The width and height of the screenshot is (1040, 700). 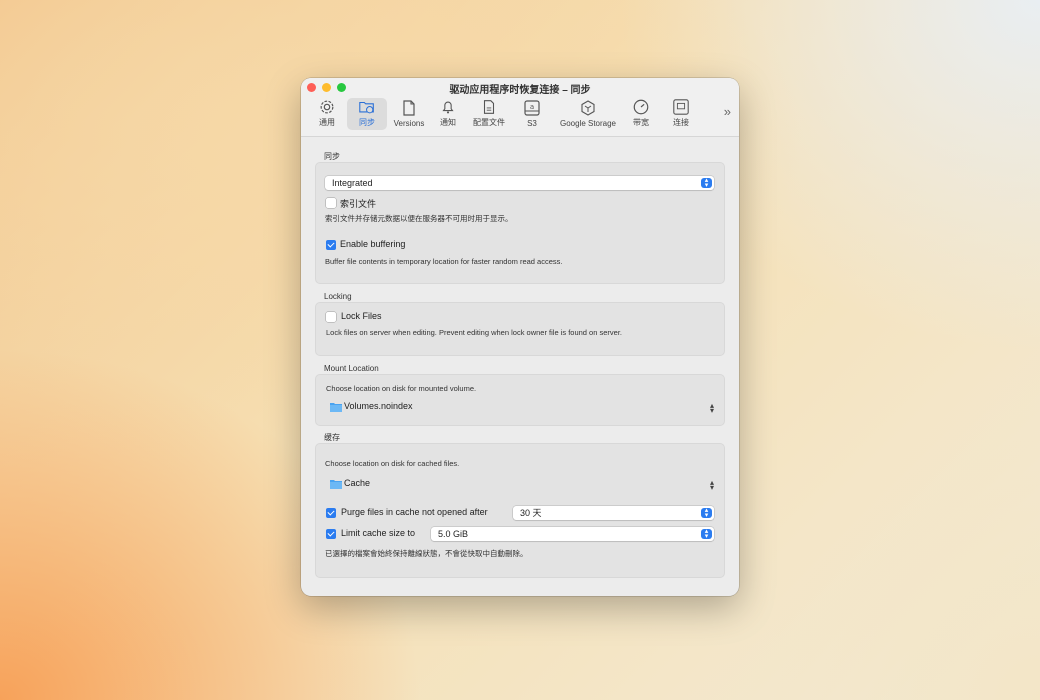 What do you see at coordinates (588, 108) in the screenshot?
I see `google-storage-icon` at bounding box center [588, 108].